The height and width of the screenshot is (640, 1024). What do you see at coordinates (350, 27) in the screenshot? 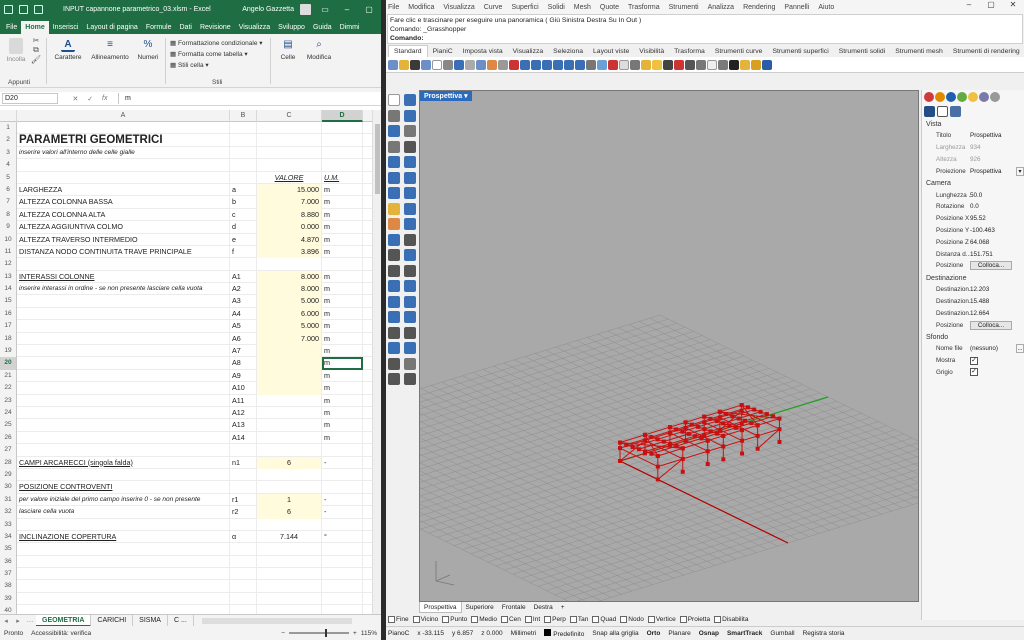
I see `tell-me-search: Dimmi` at bounding box center [350, 27].